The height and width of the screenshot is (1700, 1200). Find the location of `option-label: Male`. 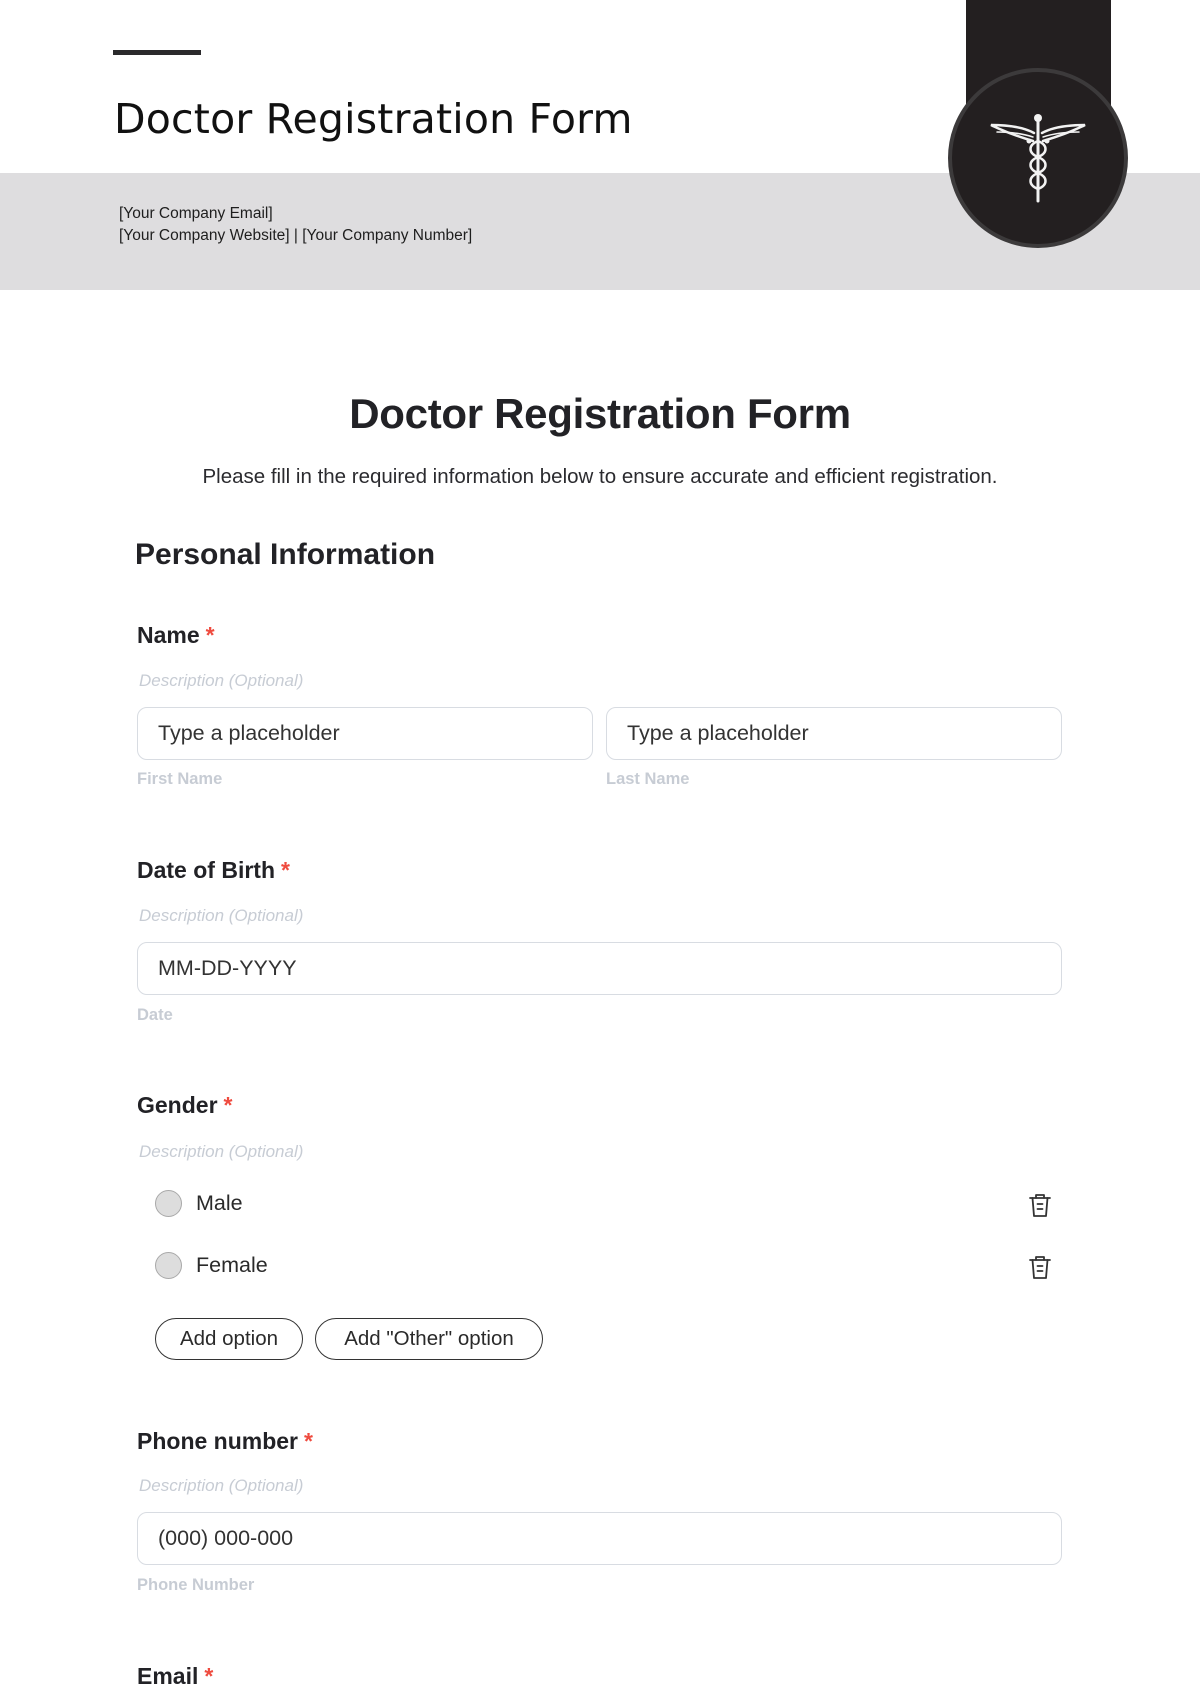

option-label: Male is located at coordinates (219, 1203).